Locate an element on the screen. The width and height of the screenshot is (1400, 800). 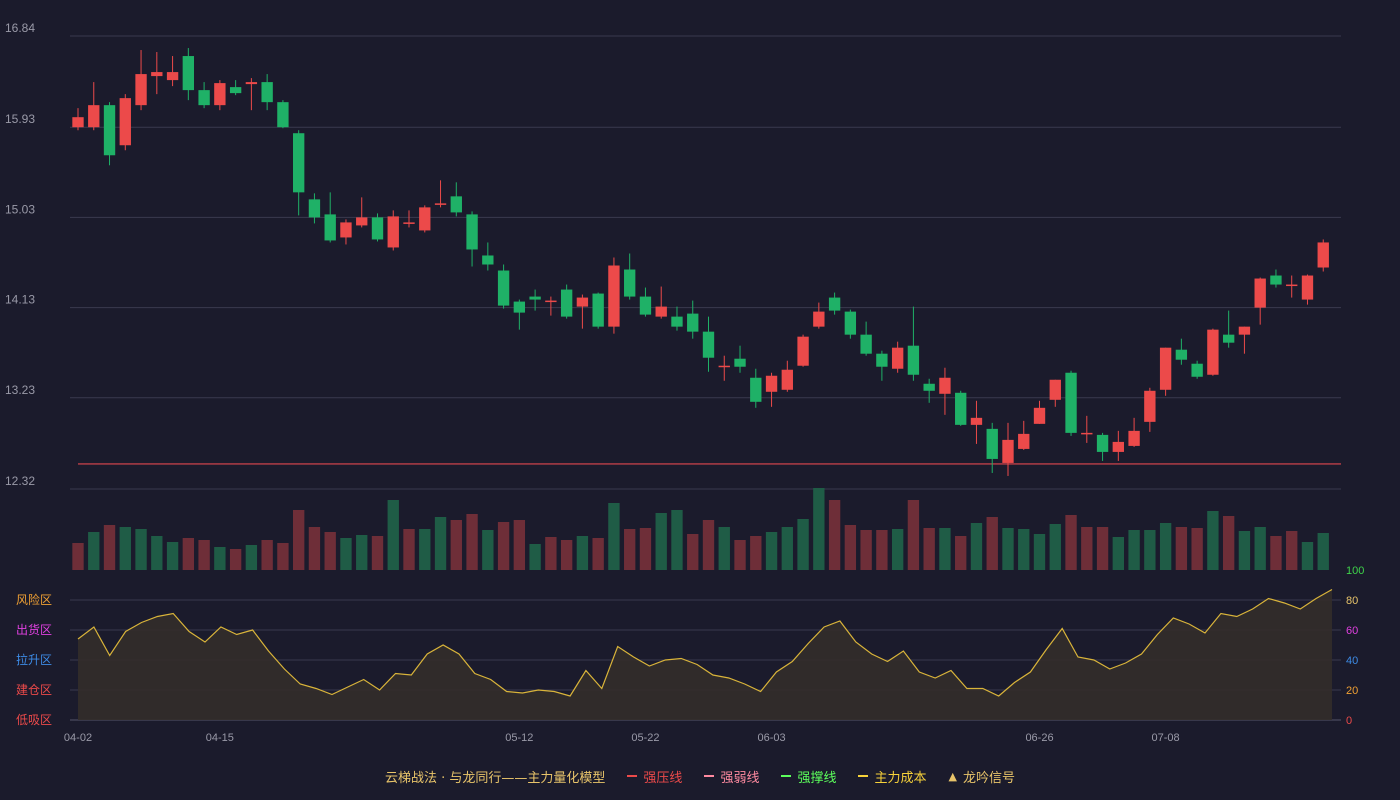
price-tick-label: 13.23 is located at coordinates (20, 390).